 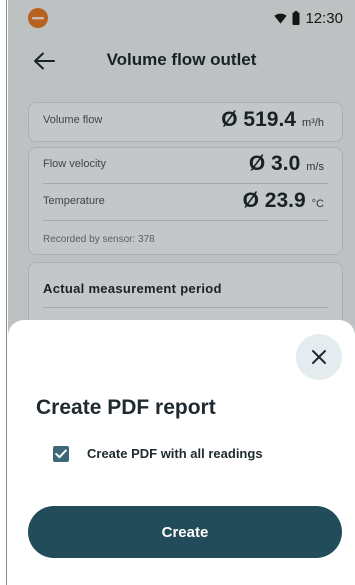 I want to click on close-button, so click(x=319, y=357).